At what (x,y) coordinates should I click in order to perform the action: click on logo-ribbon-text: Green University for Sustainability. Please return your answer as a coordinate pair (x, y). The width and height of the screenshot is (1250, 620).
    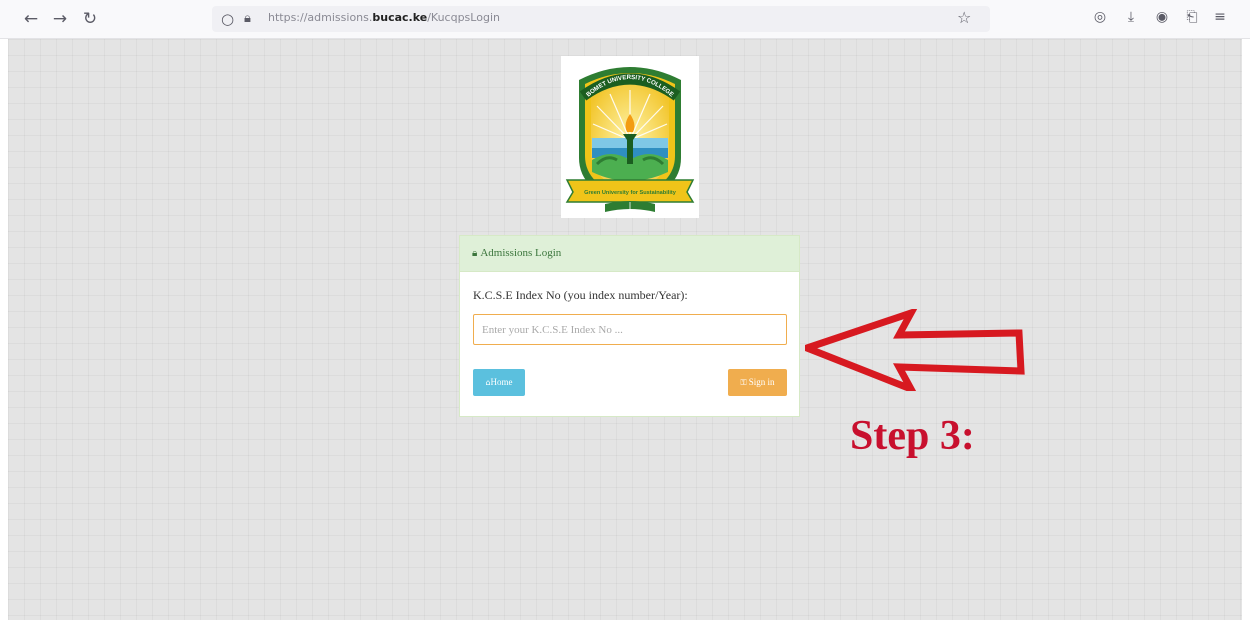
    Looking at the image, I should click on (630, 193).